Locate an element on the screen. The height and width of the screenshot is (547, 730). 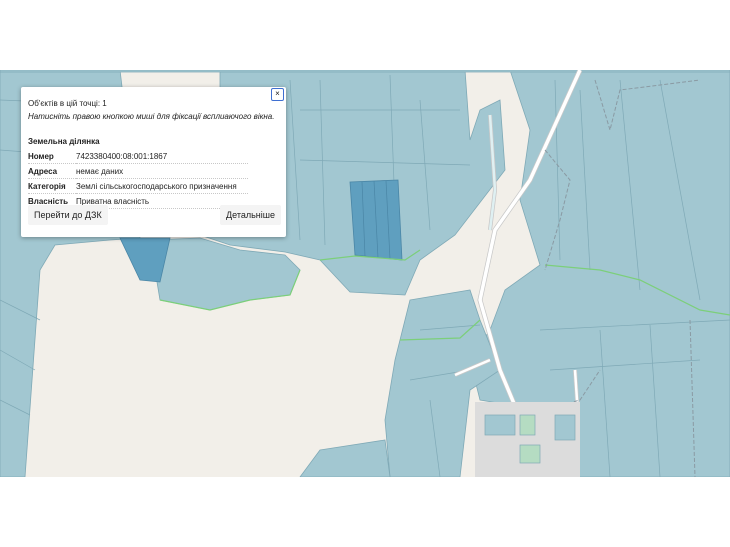
table-row: Номер 7423380400:08:001:1867 is located at coordinates (138, 156).